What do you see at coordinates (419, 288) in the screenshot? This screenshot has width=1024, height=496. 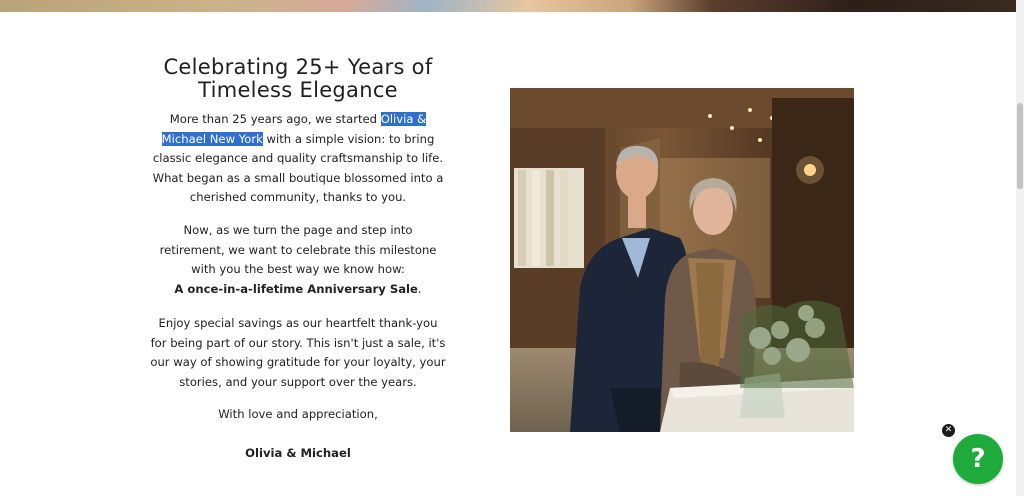 I see `retirement-period: .` at bounding box center [419, 288].